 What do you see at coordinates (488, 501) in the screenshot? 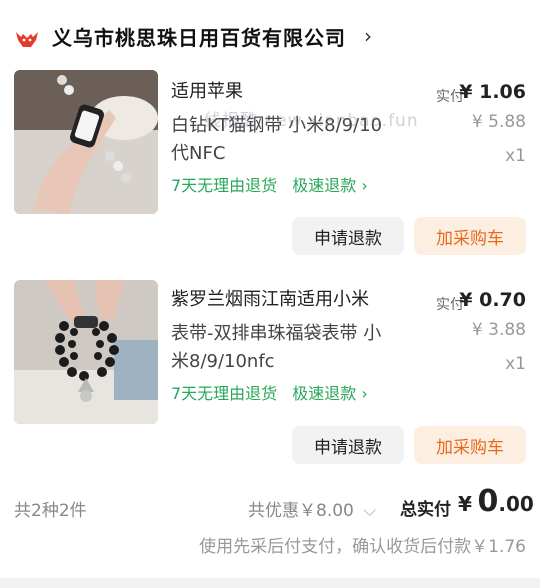
I see `total-integer: 0` at bounding box center [488, 501].